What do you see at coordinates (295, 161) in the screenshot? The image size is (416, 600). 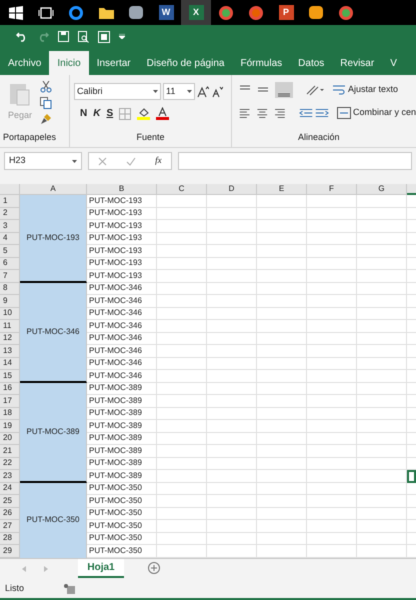 I see `formula-input` at bounding box center [295, 161].